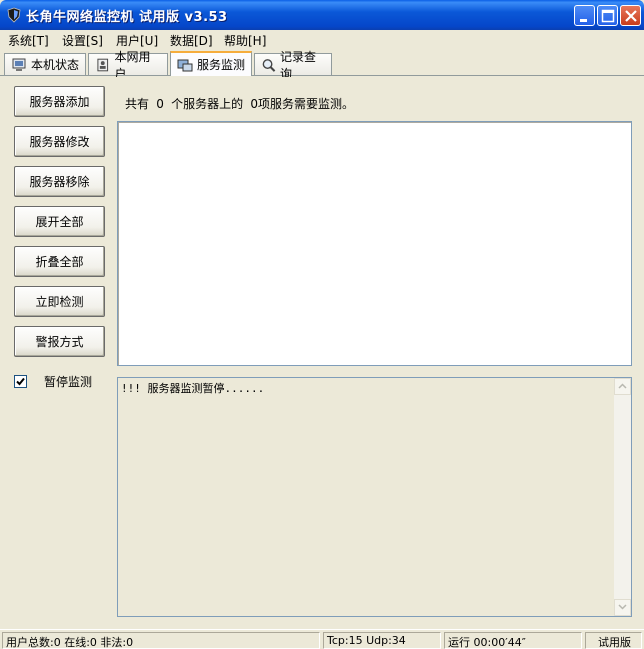  I want to click on service-count: 0, so click(254, 104).